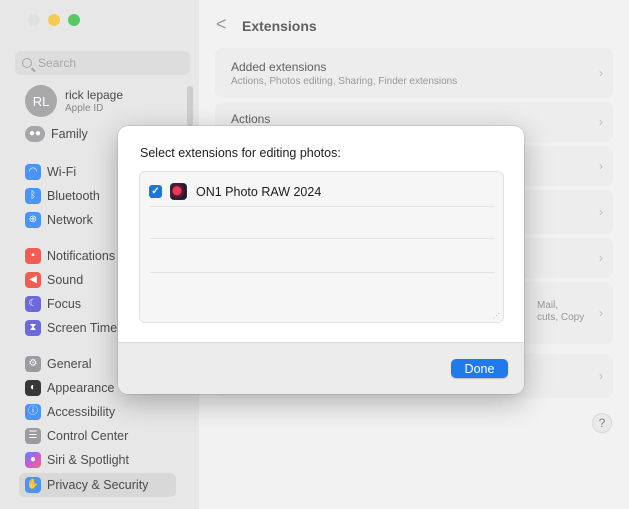 The height and width of the screenshot is (509, 629). Describe the element at coordinates (496, 316) in the screenshot. I see `resize-handle-icon: ⋰` at that location.